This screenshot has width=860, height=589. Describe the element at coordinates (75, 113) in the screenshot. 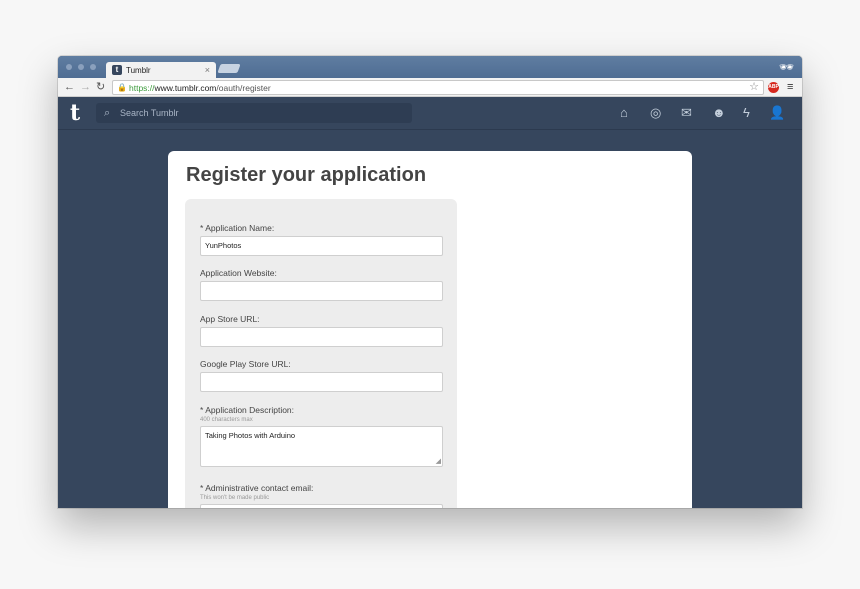

I see `tumblr-logo: t` at that location.